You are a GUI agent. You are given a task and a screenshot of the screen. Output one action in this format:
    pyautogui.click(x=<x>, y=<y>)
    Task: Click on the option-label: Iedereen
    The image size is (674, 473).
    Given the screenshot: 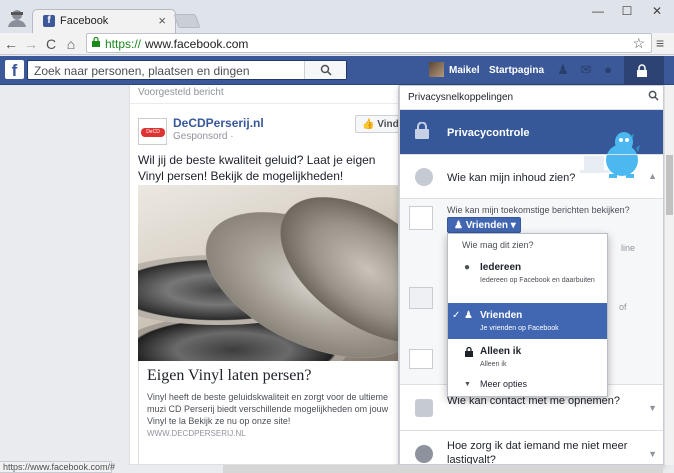 What is the action you would take?
    pyautogui.click(x=501, y=267)
    